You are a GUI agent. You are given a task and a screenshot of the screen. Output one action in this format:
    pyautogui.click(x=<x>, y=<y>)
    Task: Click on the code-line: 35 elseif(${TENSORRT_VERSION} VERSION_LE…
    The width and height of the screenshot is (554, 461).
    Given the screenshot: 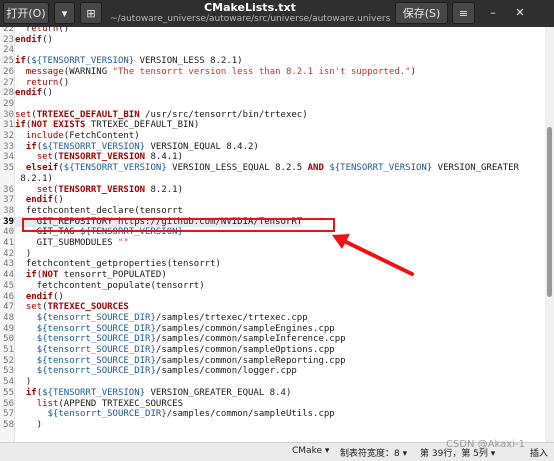 What is the action you would take?
    pyautogui.click(x=272, y=168)
    